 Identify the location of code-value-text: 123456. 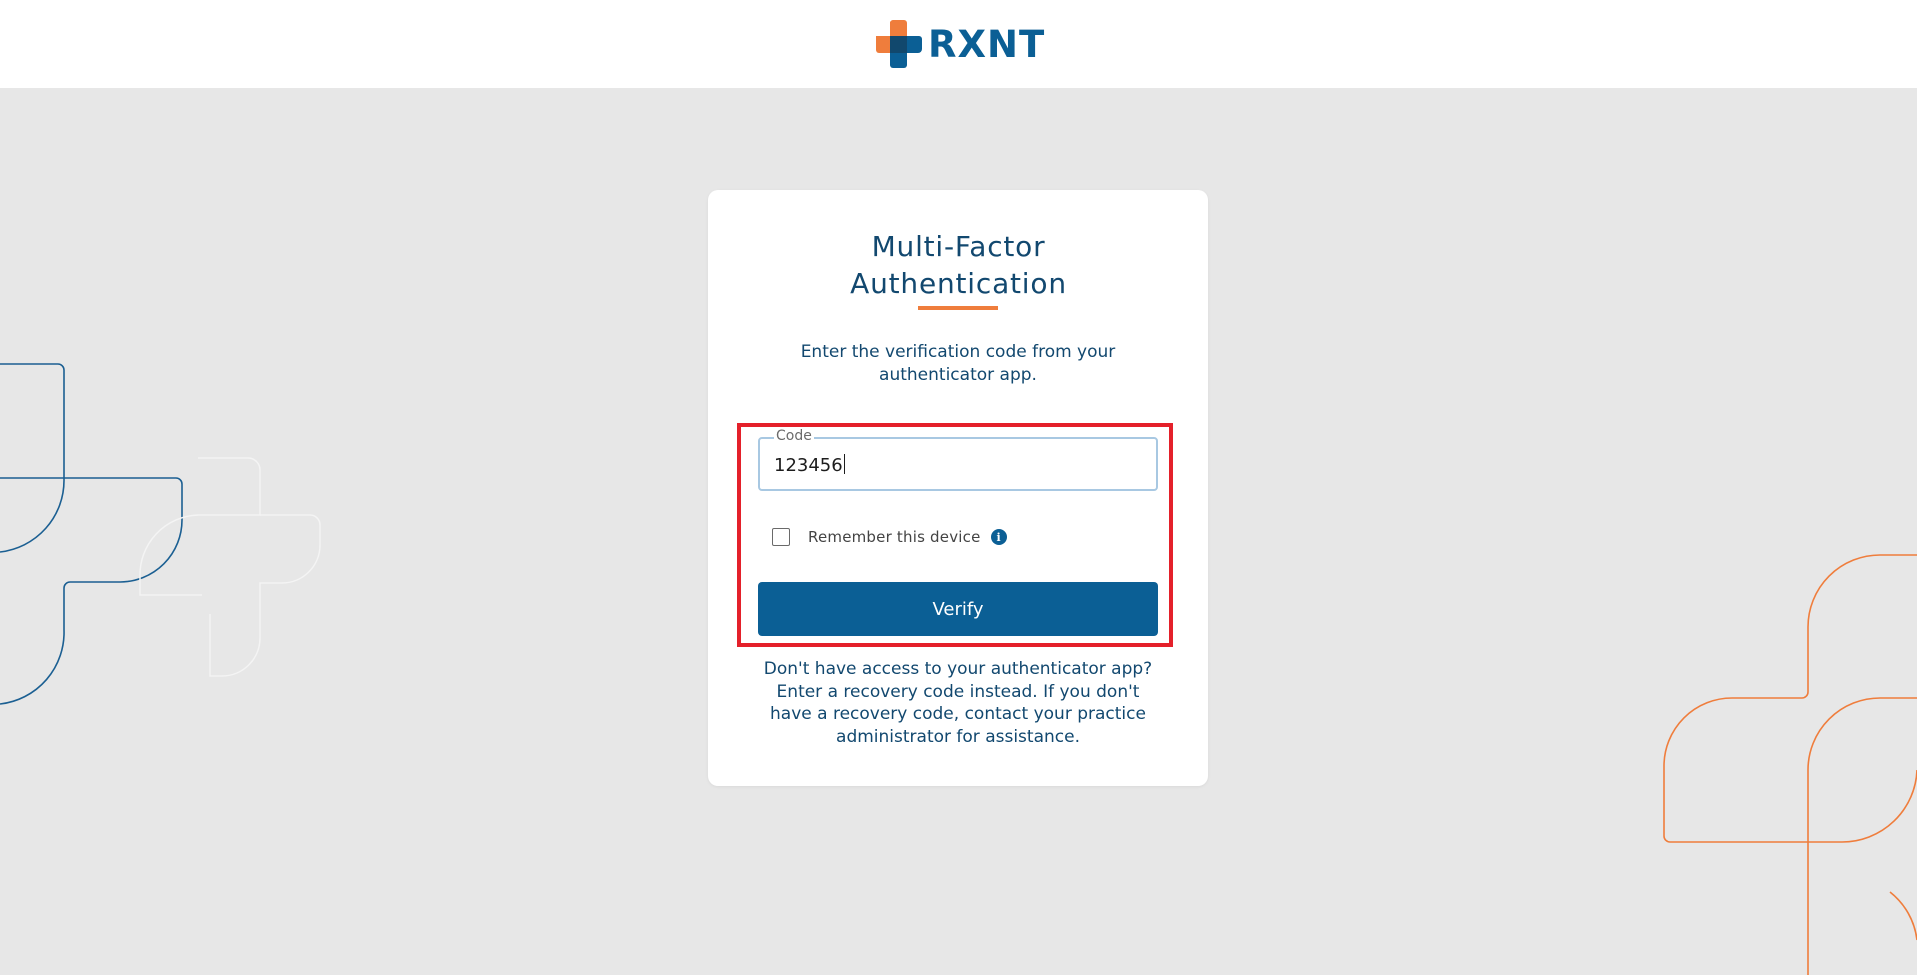
(808, 465).